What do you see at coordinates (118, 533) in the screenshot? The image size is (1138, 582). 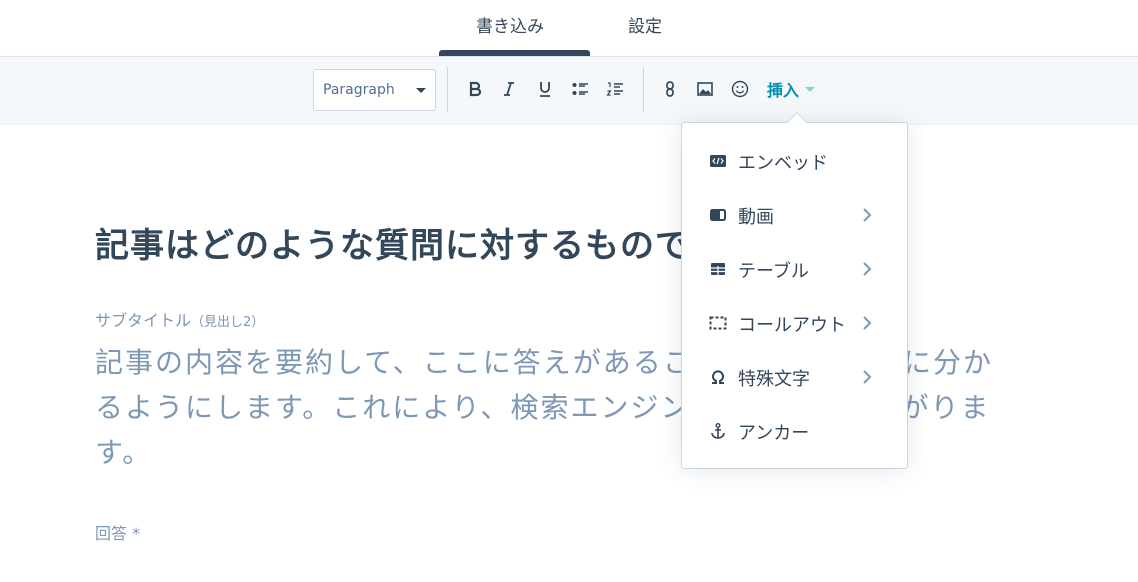 I see `answer-label: 回答 *` at bounding box center [118, 533].